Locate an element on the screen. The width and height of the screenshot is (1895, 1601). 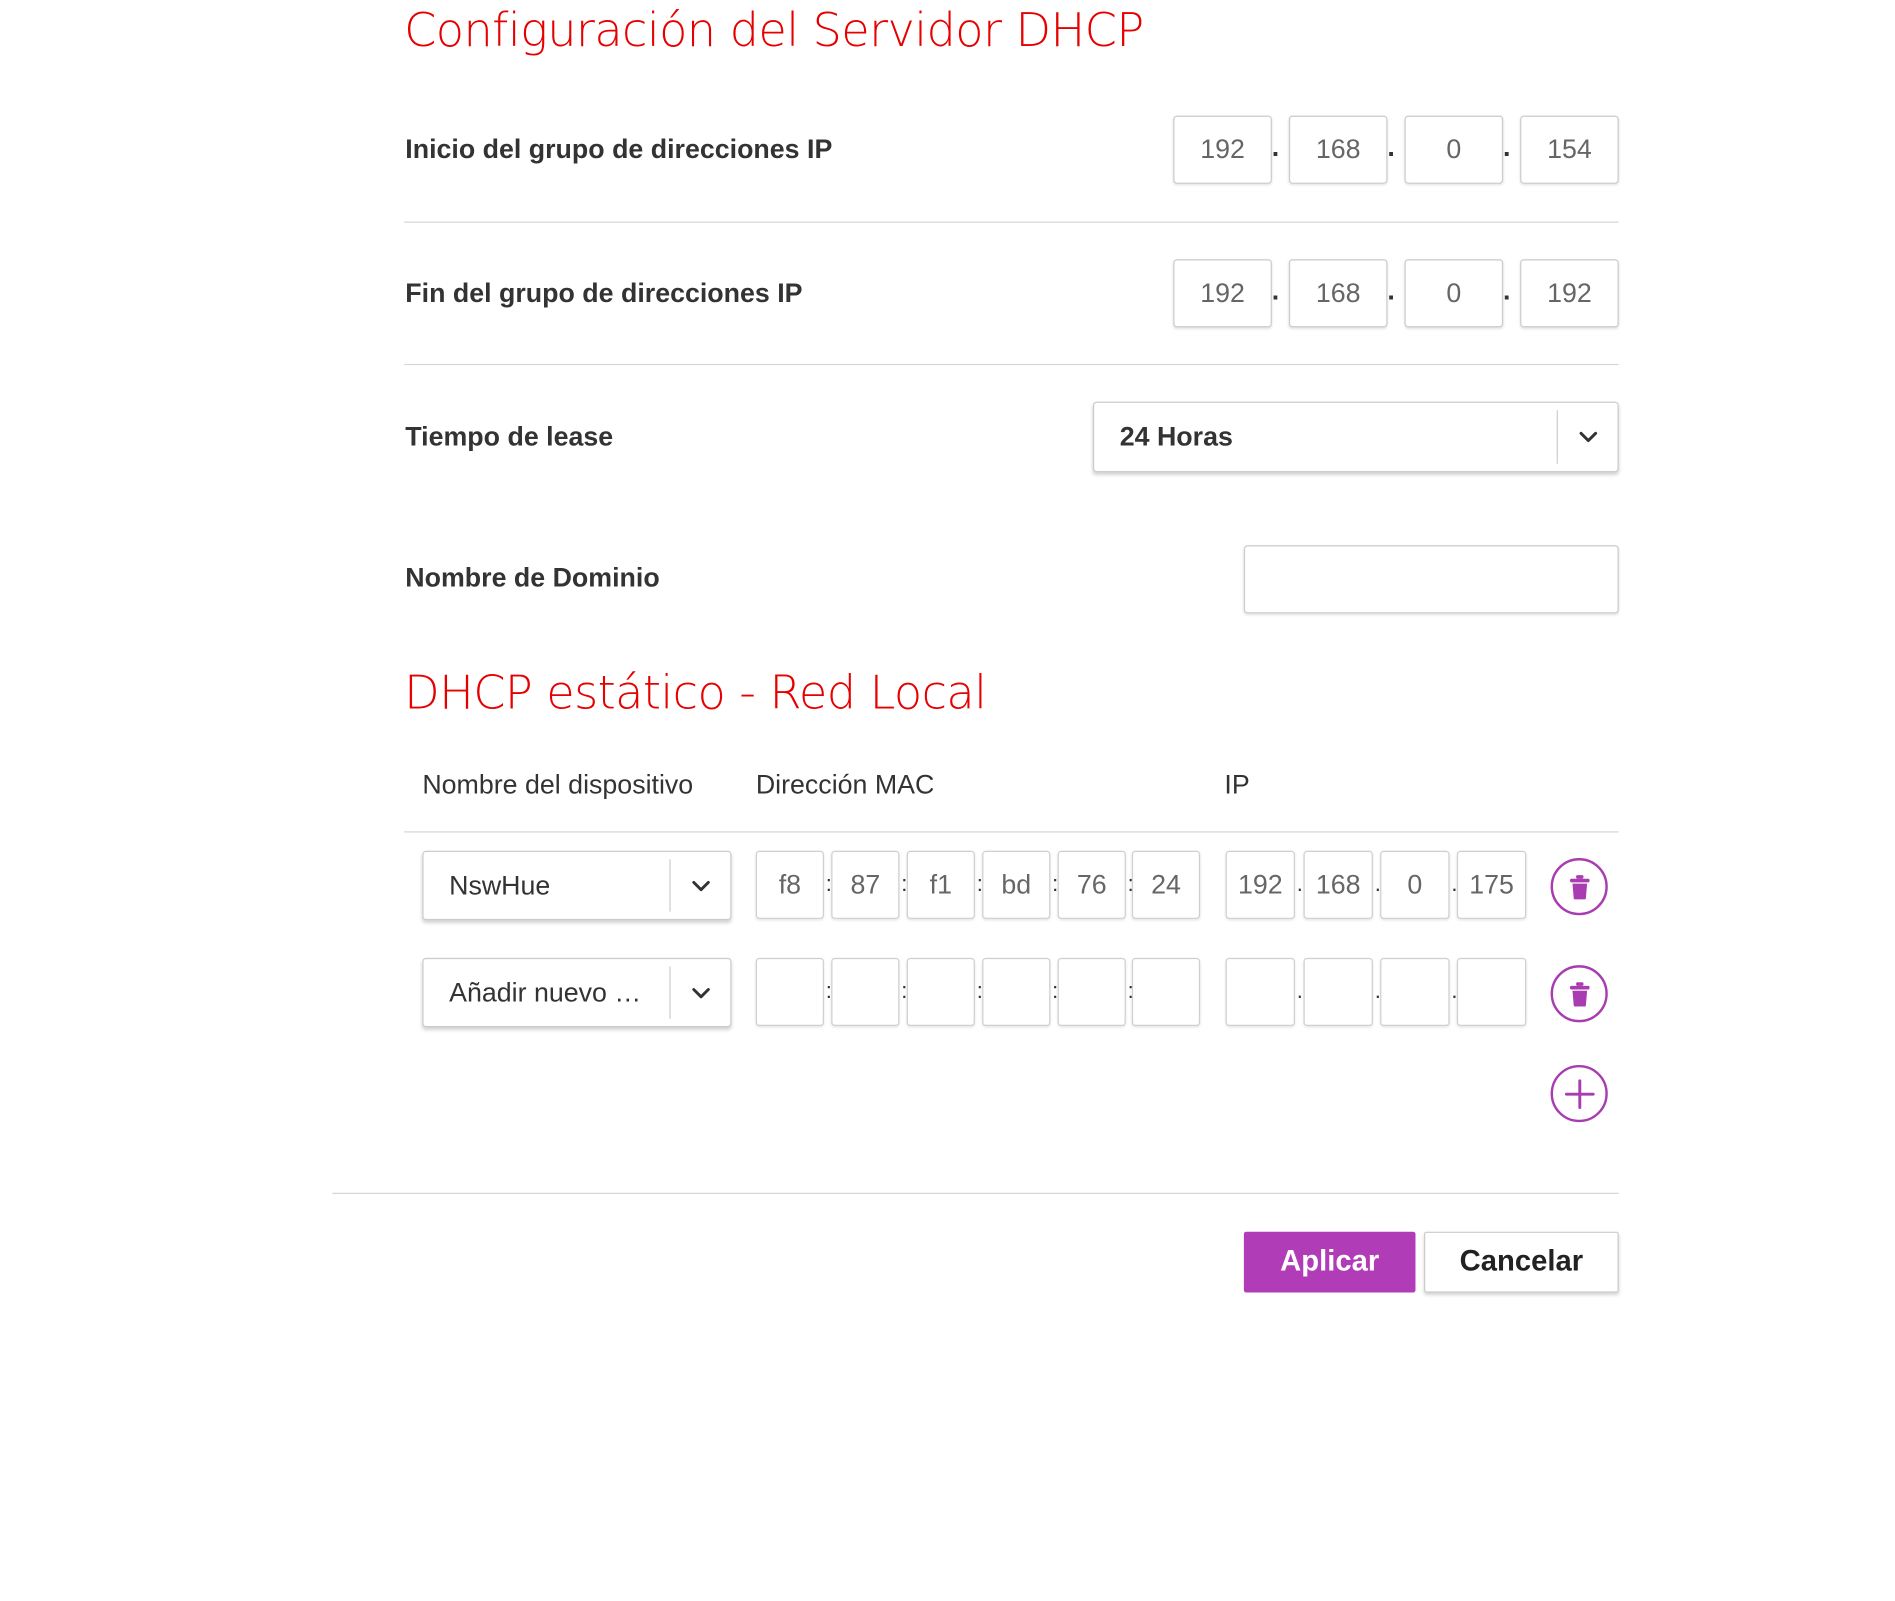
static-section-title: DHCP estático - Red Local is located at coordinates (695, 692).